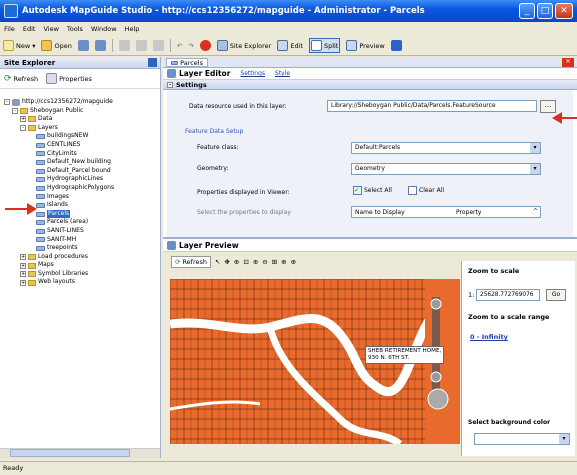 This screenshot has height=475, width=577. Describe the element at coordinates (141, 45) in the screenshot. I see `copy-icon` at that location.